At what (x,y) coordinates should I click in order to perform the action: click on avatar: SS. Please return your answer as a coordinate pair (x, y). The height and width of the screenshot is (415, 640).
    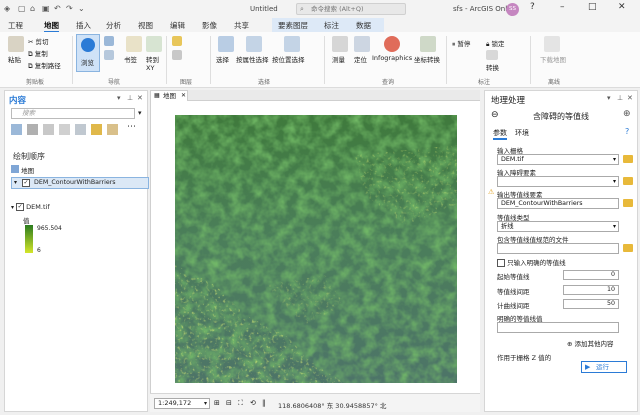
    Looking at the image, I should click on (512, 9).